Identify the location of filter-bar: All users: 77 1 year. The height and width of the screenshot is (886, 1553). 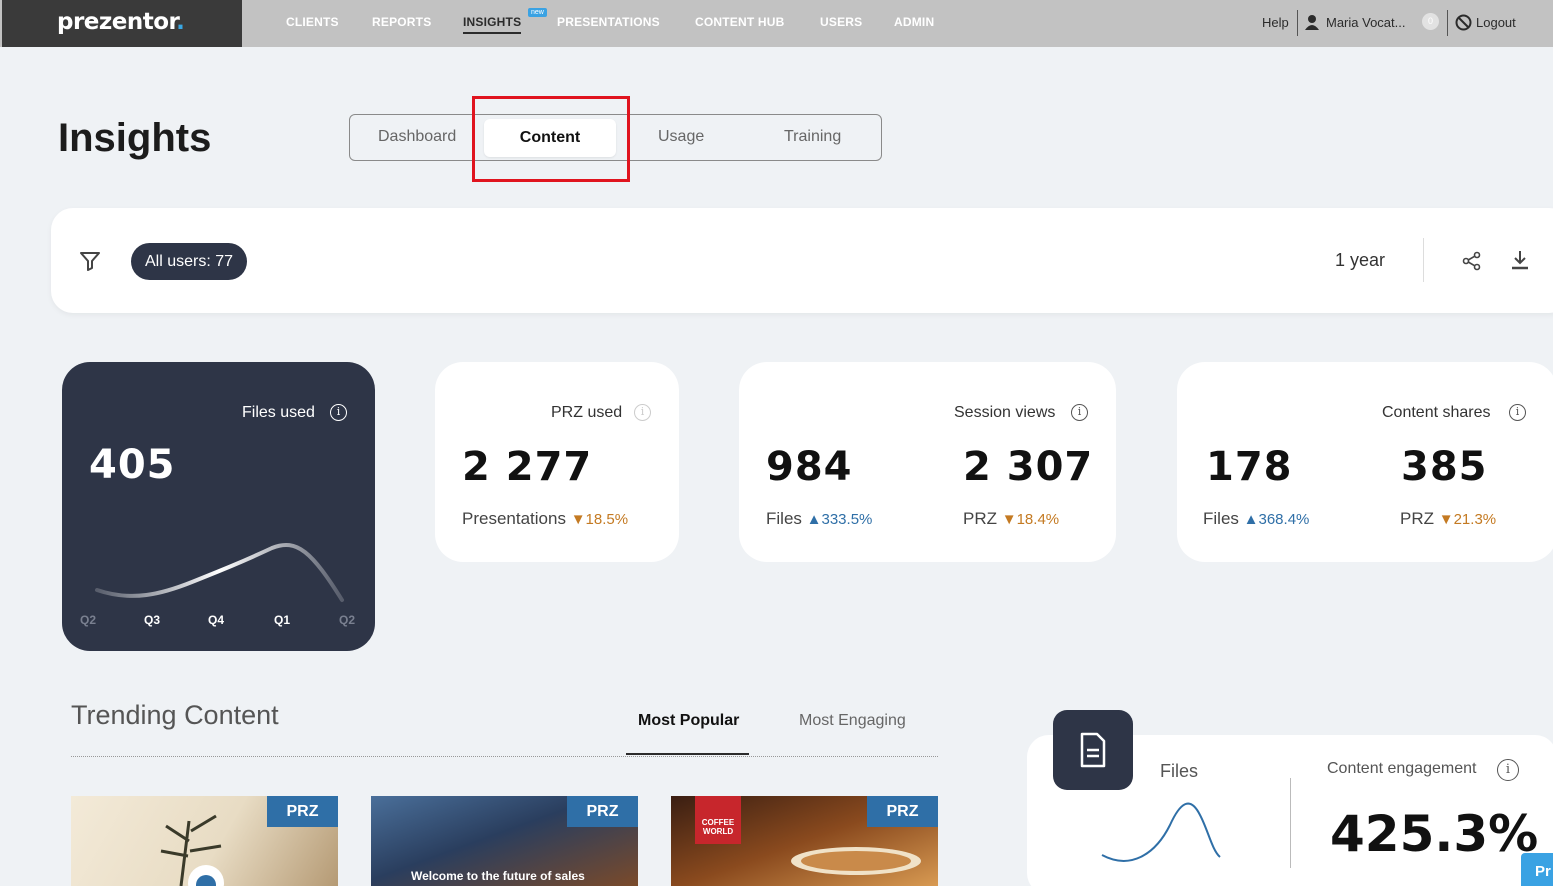
(802, 260).